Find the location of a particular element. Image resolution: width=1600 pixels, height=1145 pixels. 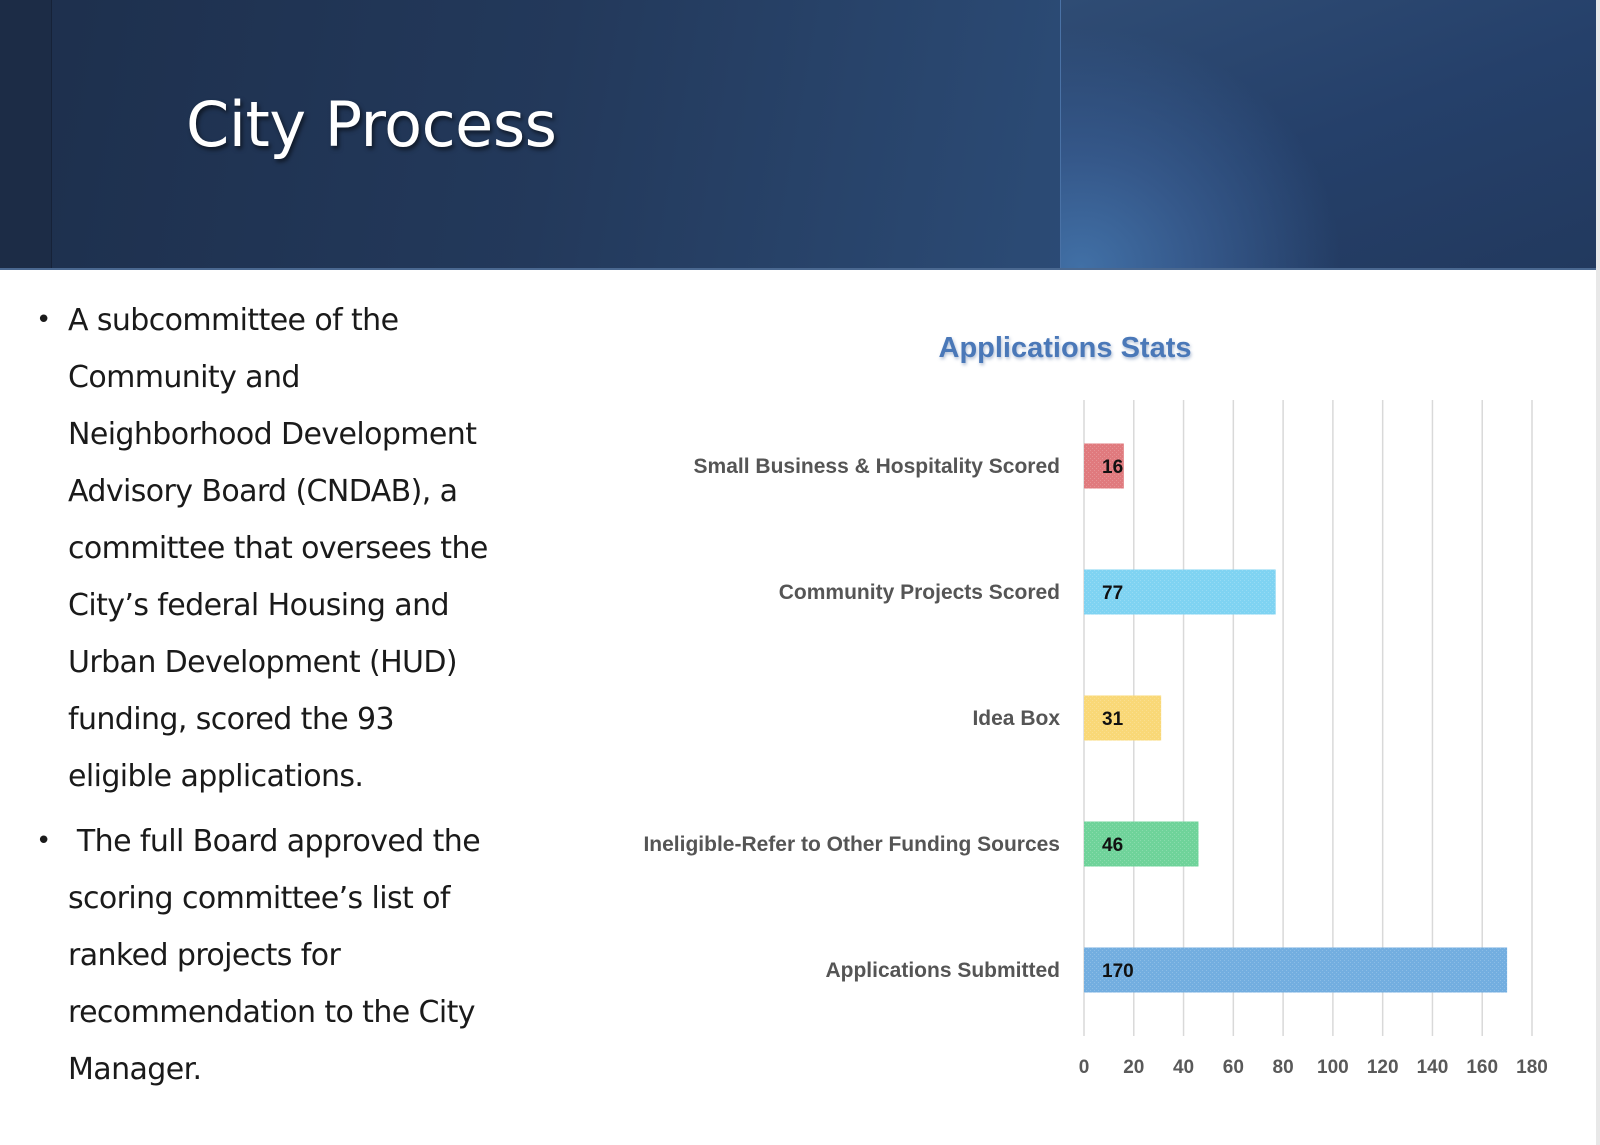

x-tick-label: 0 is located at coordinates (1084, 1067).